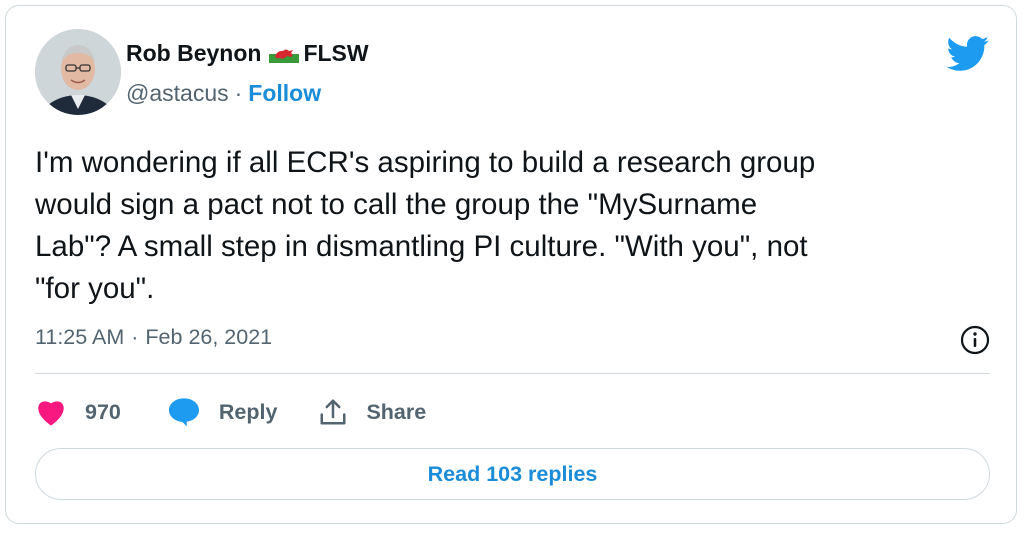 The image size is (1024, 533). Describe the element at coordinates (208, 337) in the screenshot. I see `tweet-date: Feb 26, 2021` at that location.